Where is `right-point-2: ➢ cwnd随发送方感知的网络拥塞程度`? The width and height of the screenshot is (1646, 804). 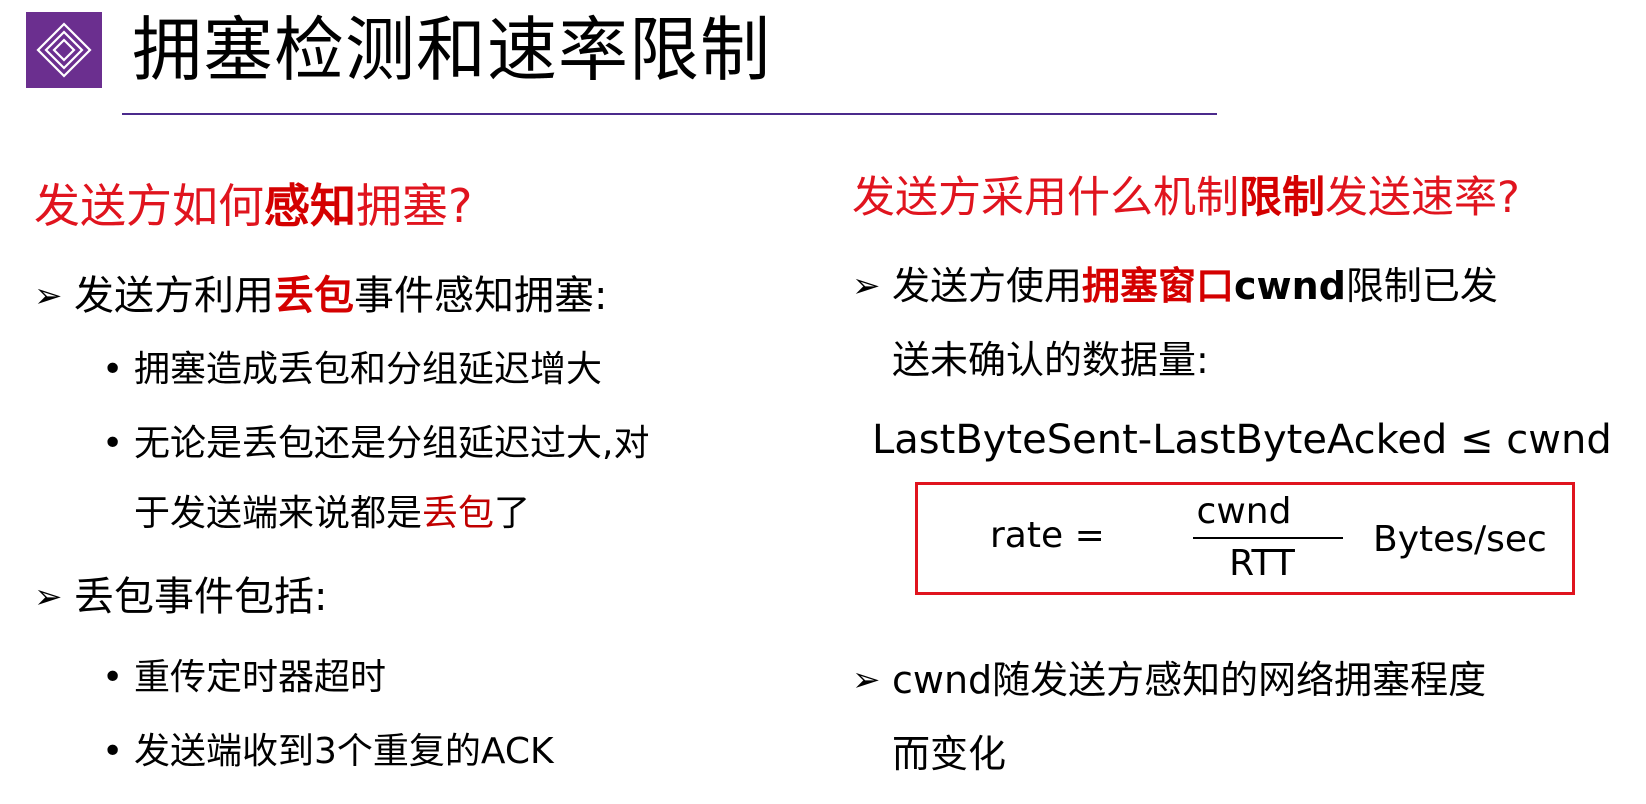
right-point-2: ➢ cwnd随发送方感知的网络拥塞程度 is located at coordinates (1169, 680).